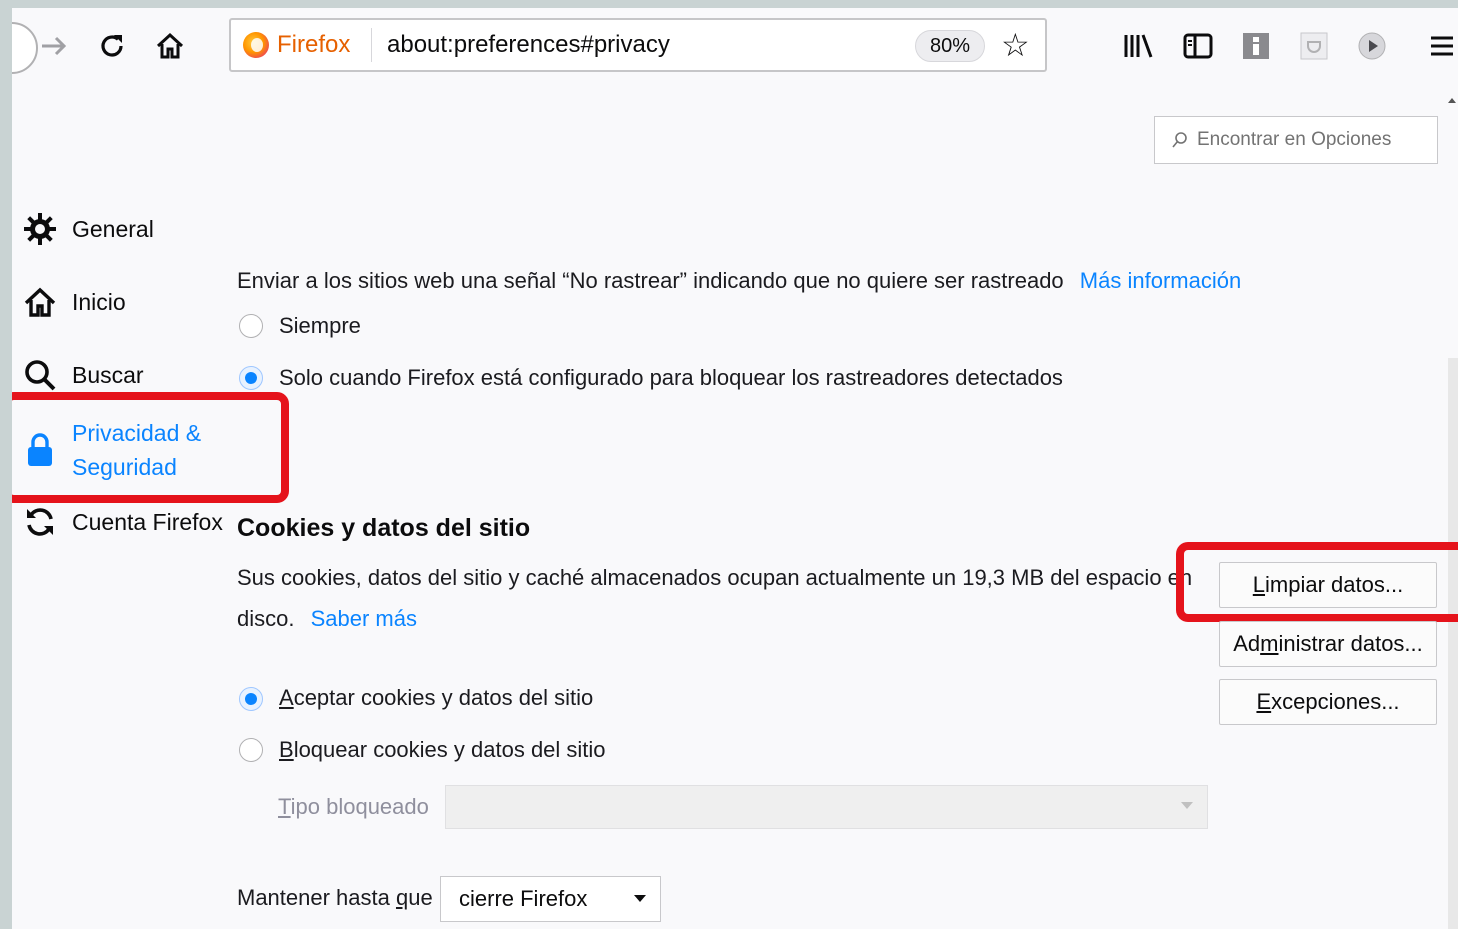  What do you see at coordinates (443, 697) in the screenshot?
I see `label-text: ceptar cookies y datos del sitio` at bounding box center [443, 697].